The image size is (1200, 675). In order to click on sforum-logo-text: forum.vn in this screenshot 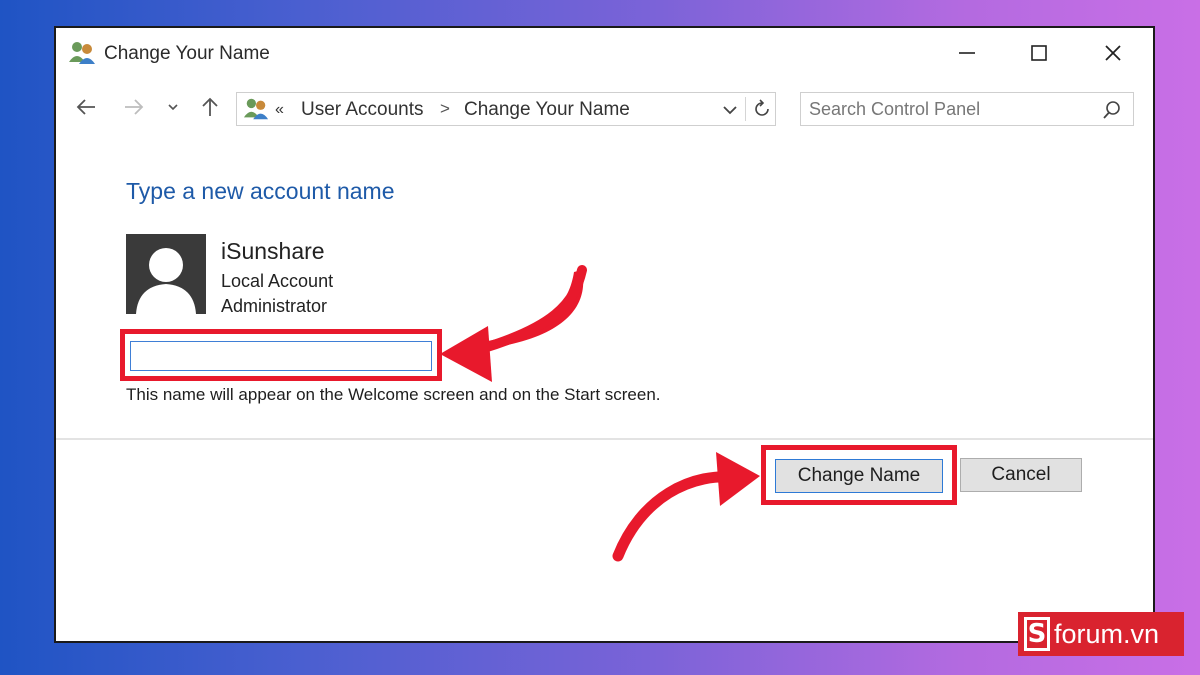, I will do `click(1107, 633)`.